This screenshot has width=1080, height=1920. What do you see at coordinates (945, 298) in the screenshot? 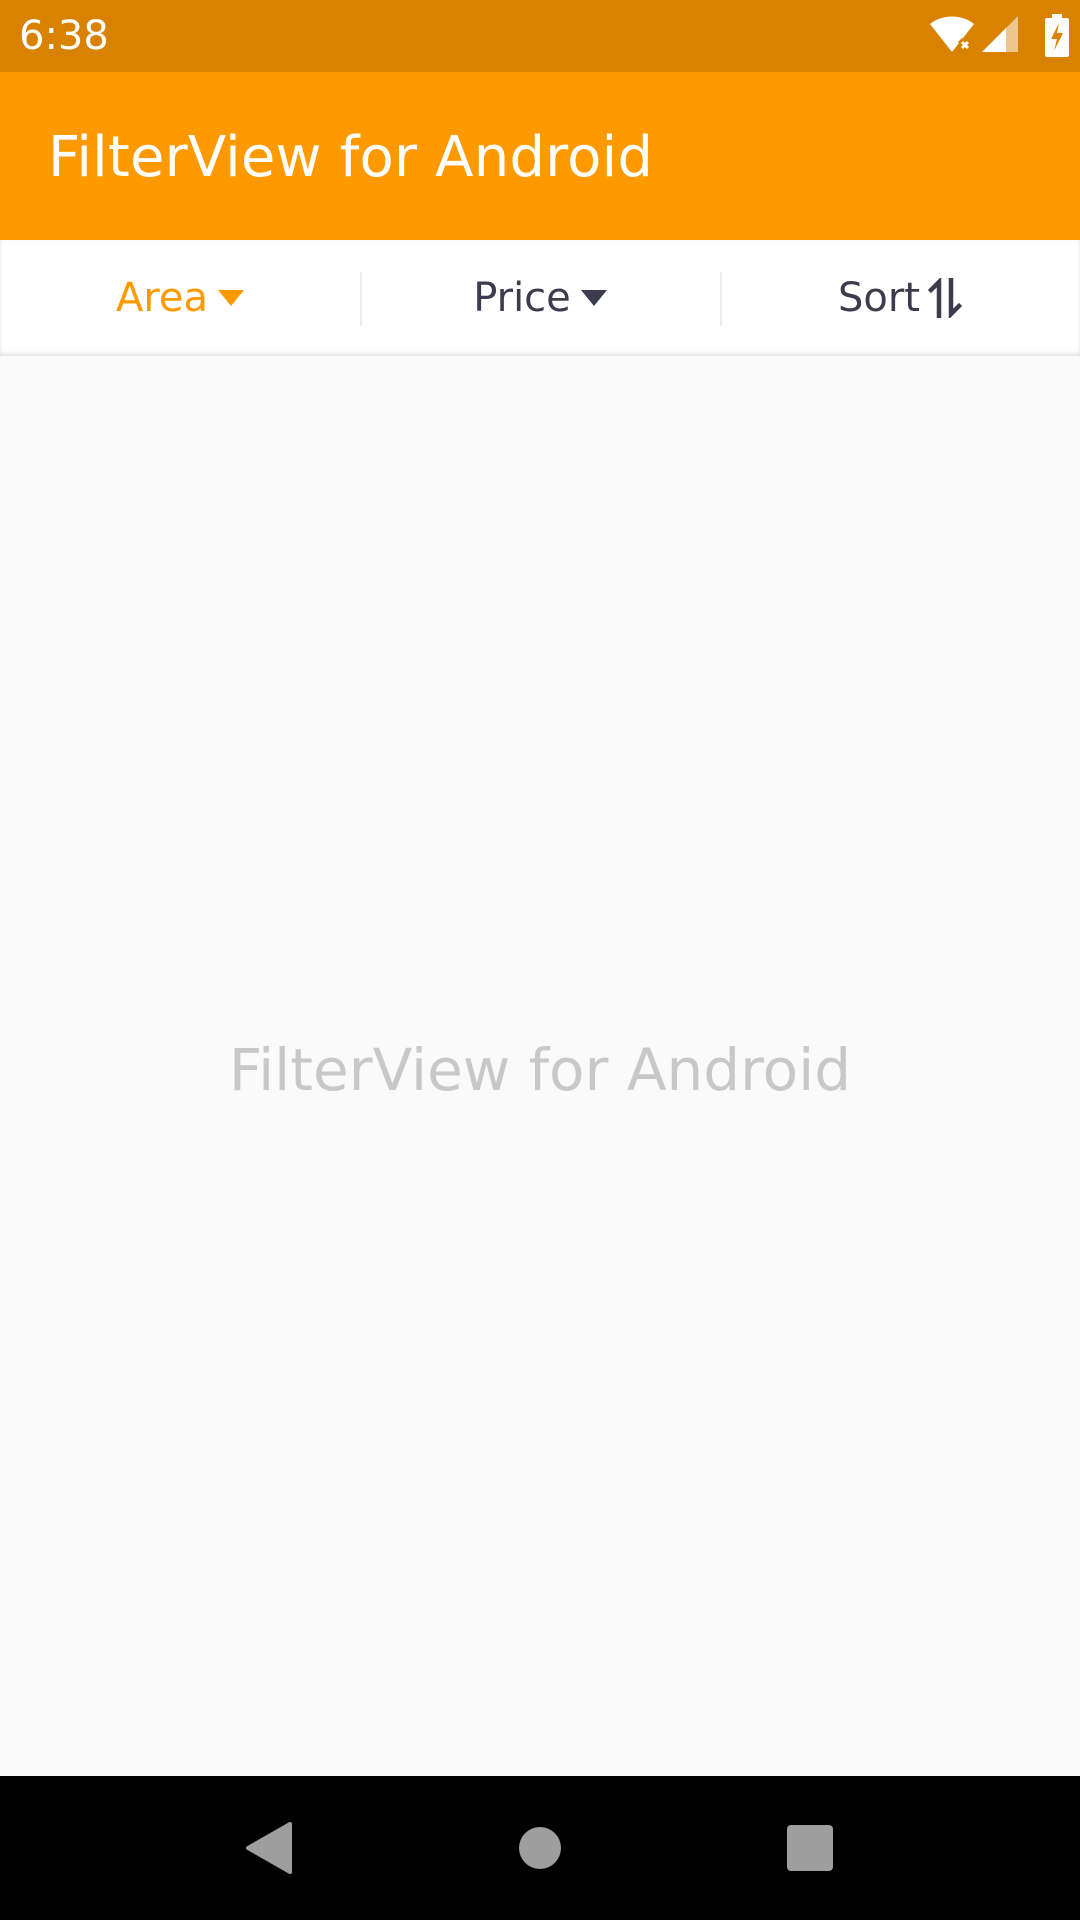
I see `sort-icon` at bounding box center [945, 298].